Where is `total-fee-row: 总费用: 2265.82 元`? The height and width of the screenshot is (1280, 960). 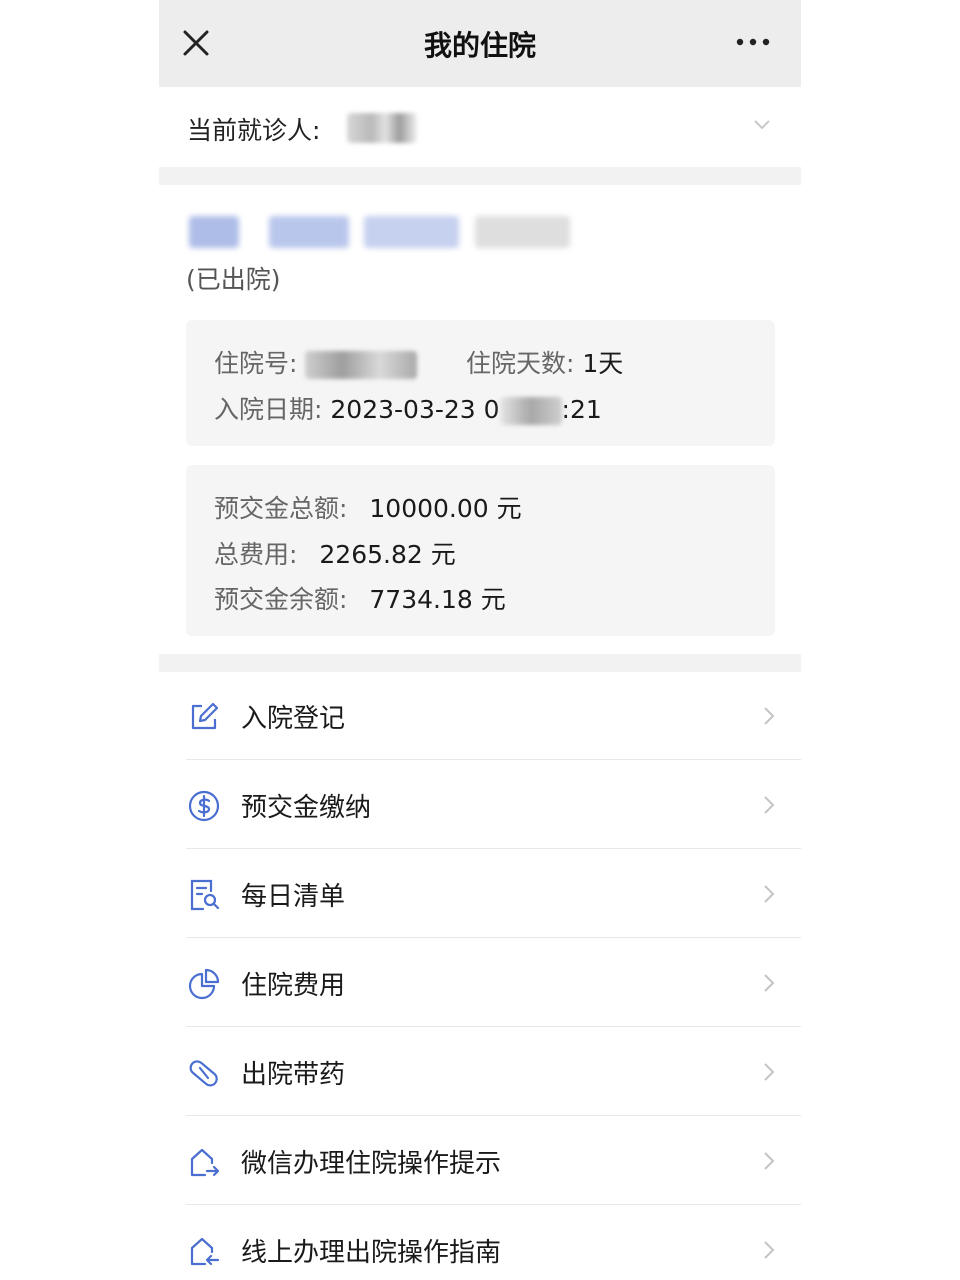 total-fee-row: 总费用: 2265.82 元 is located at coordinates (335, 553).